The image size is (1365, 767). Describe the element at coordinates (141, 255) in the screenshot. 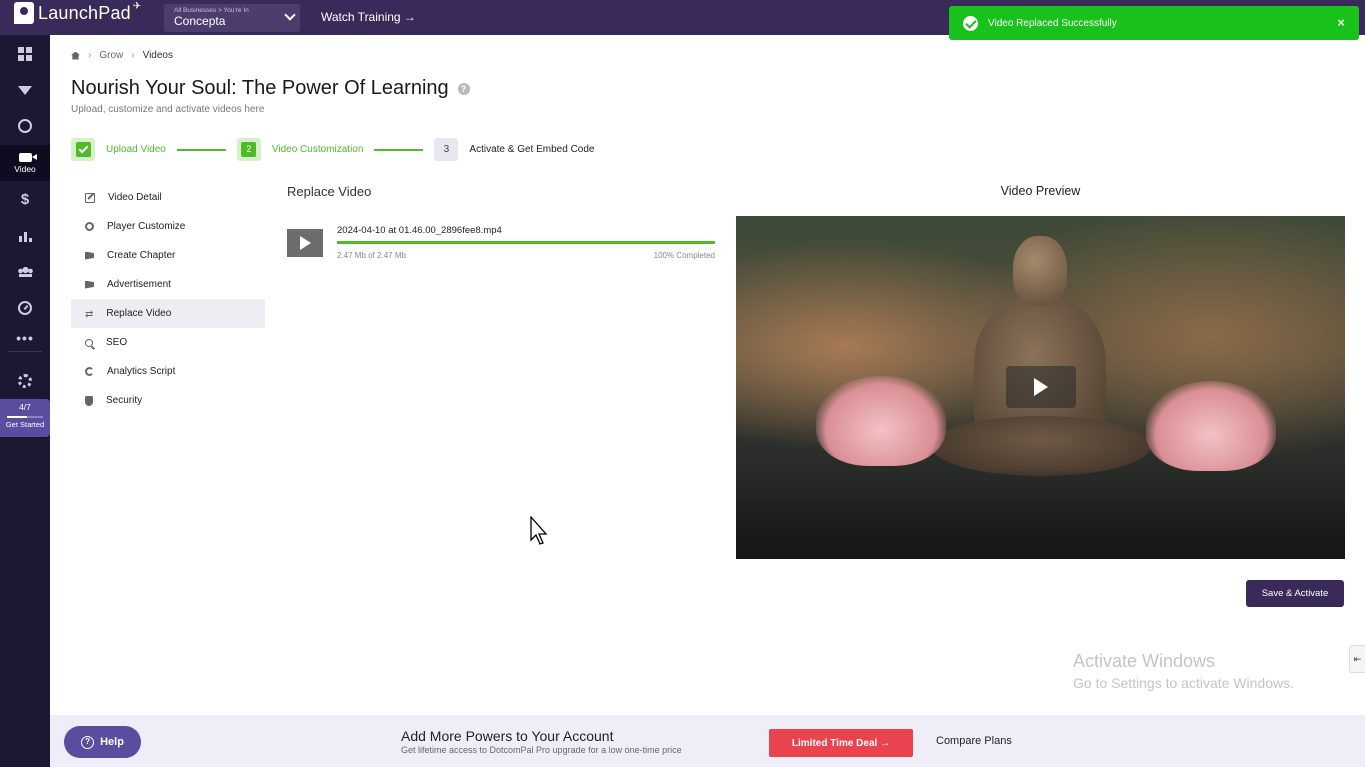

I see `menu-item-label: Create Chapter` at that location.